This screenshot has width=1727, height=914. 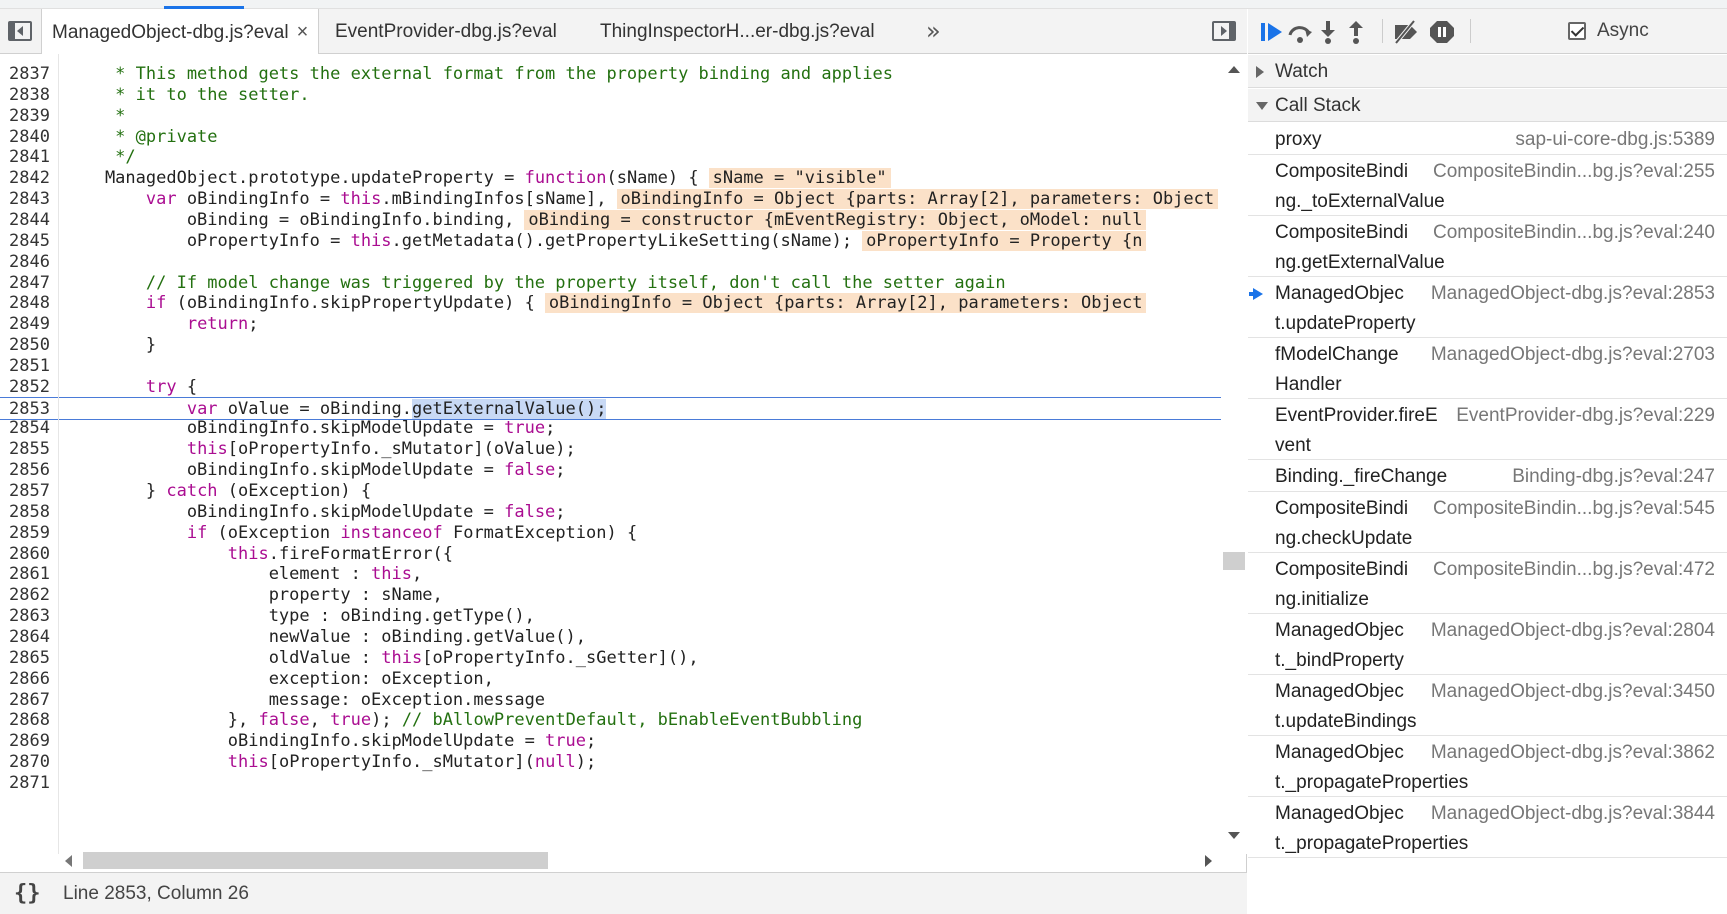 What do you see at coordinates (28, 74) in the screenshot?
I see `line-number: 2837` at bounding box center [28, 74].